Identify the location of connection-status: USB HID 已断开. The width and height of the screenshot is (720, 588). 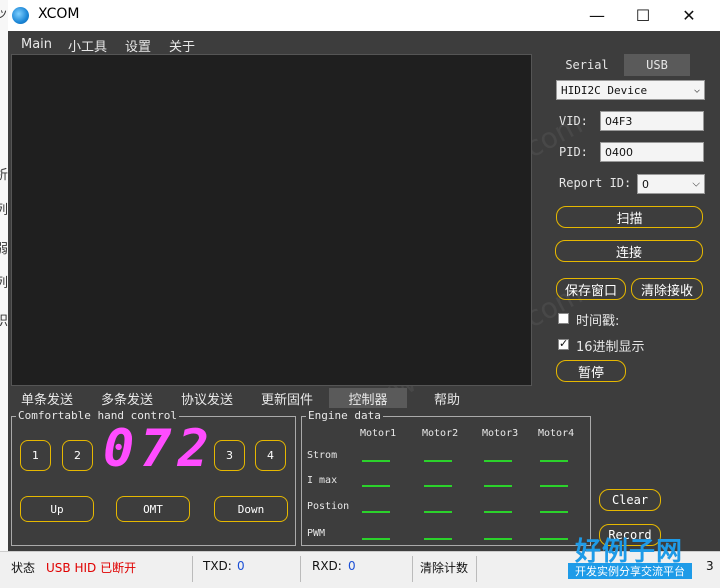
(91, 568).